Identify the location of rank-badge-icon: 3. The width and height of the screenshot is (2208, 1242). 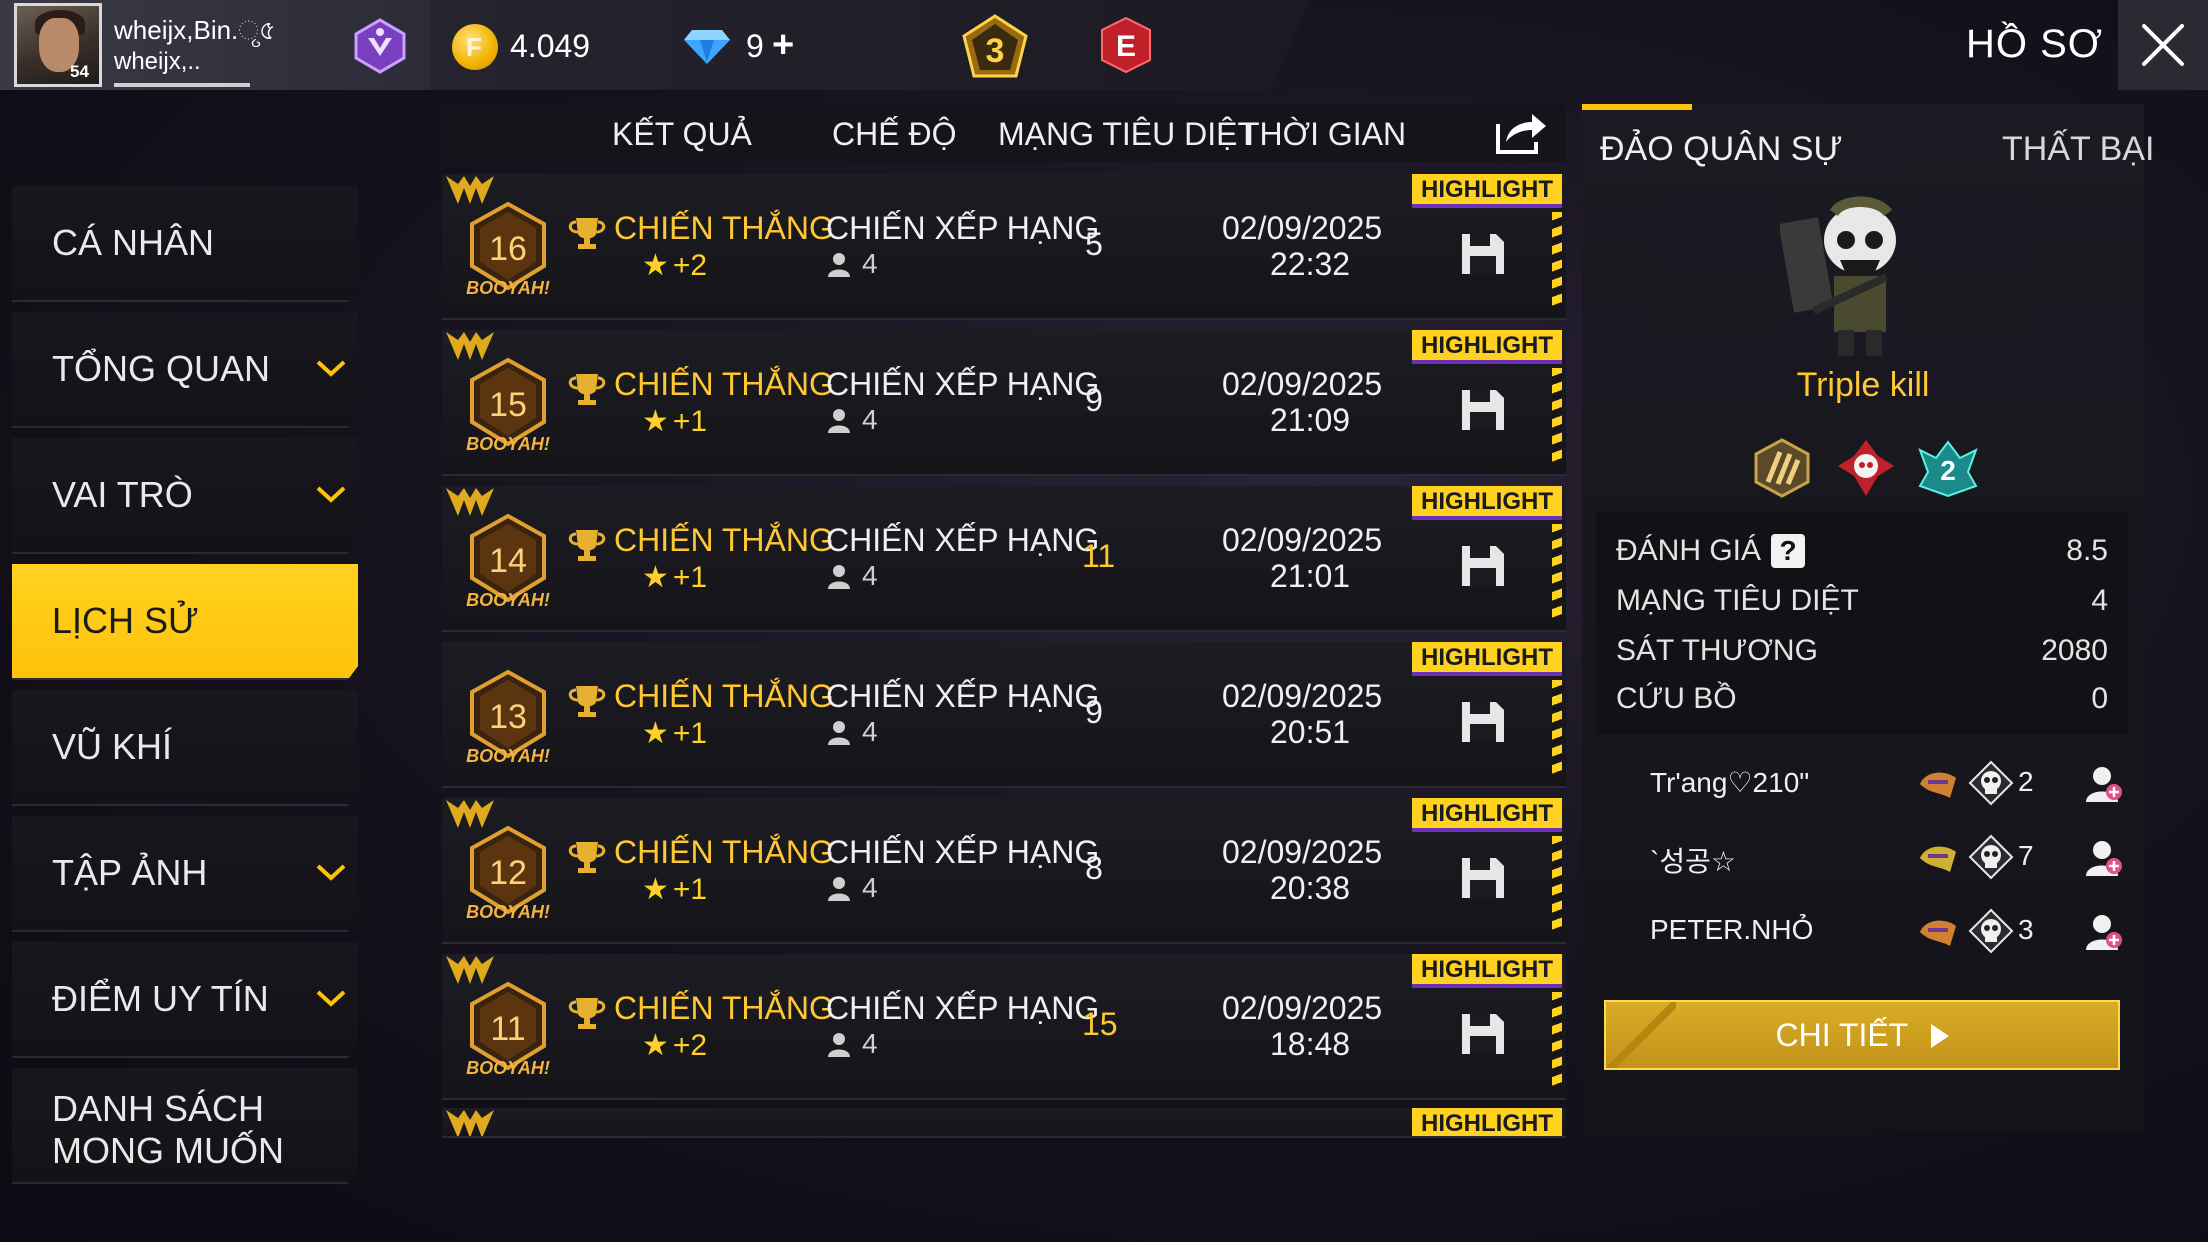
(995, 47).